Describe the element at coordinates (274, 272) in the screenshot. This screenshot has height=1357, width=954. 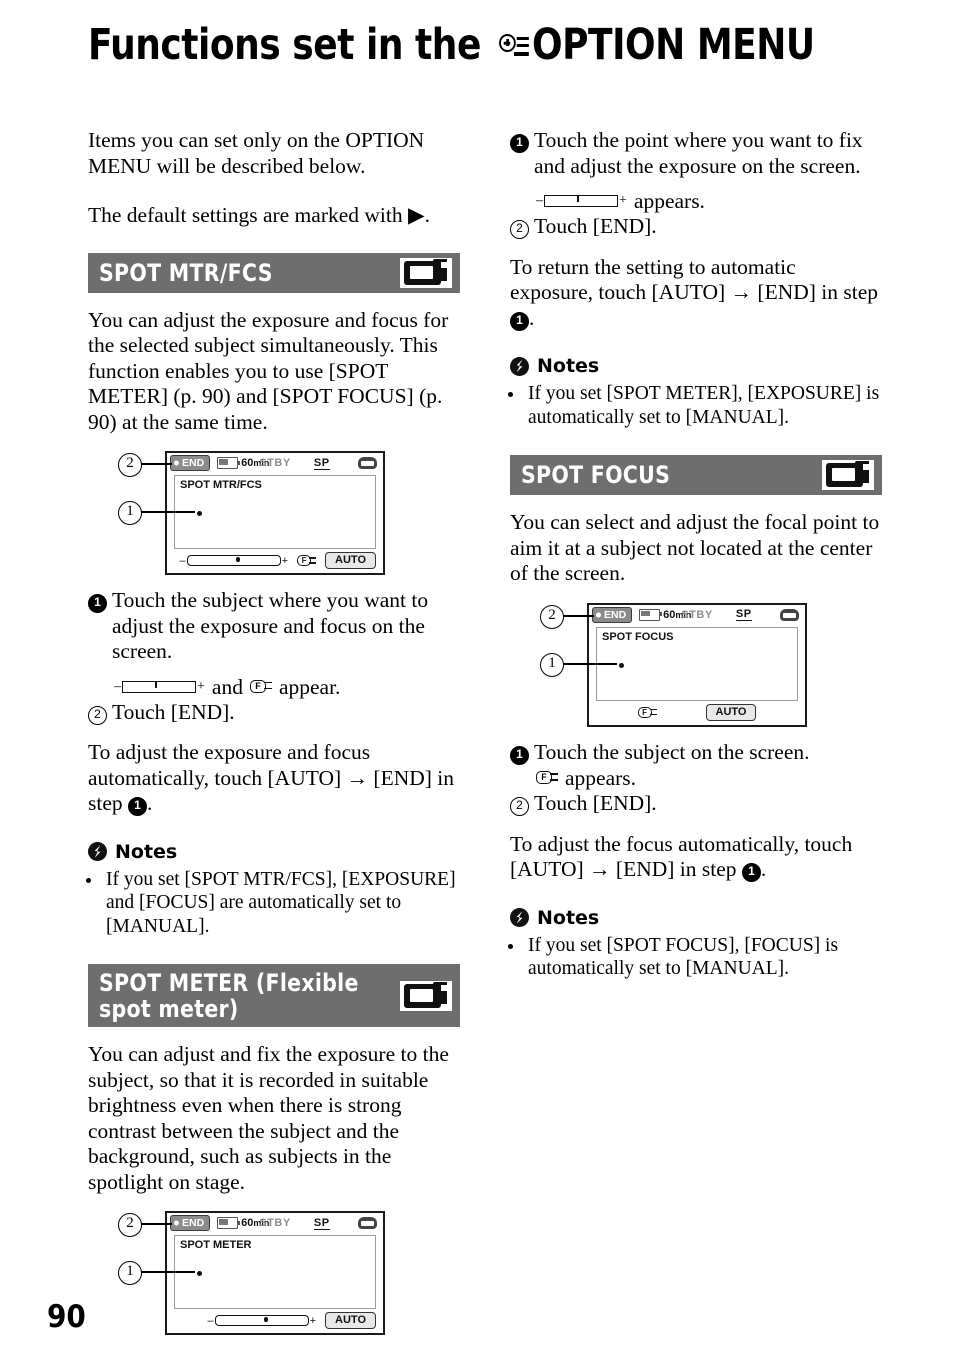
I see `section-header-spot-mtr-fcs: SPOT MTR/FCS` at that location.